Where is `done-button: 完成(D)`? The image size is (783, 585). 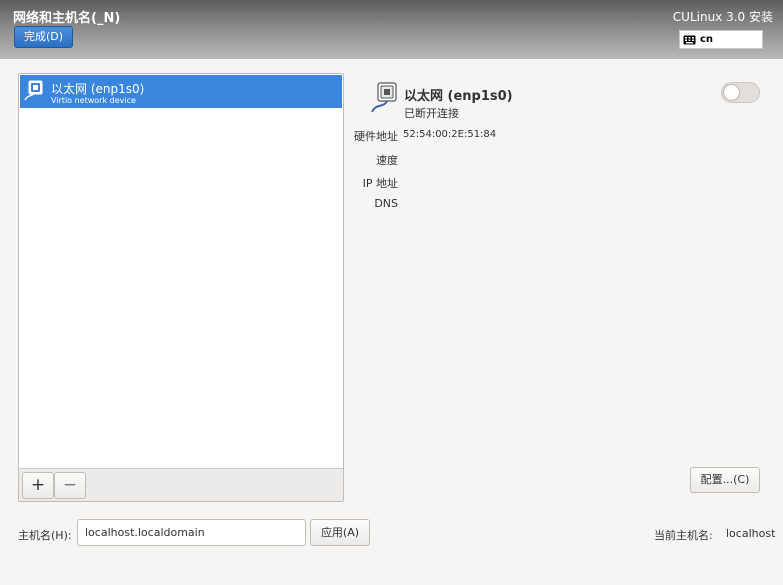 done-button: 完成(D) is located at coordinates (43, 37).